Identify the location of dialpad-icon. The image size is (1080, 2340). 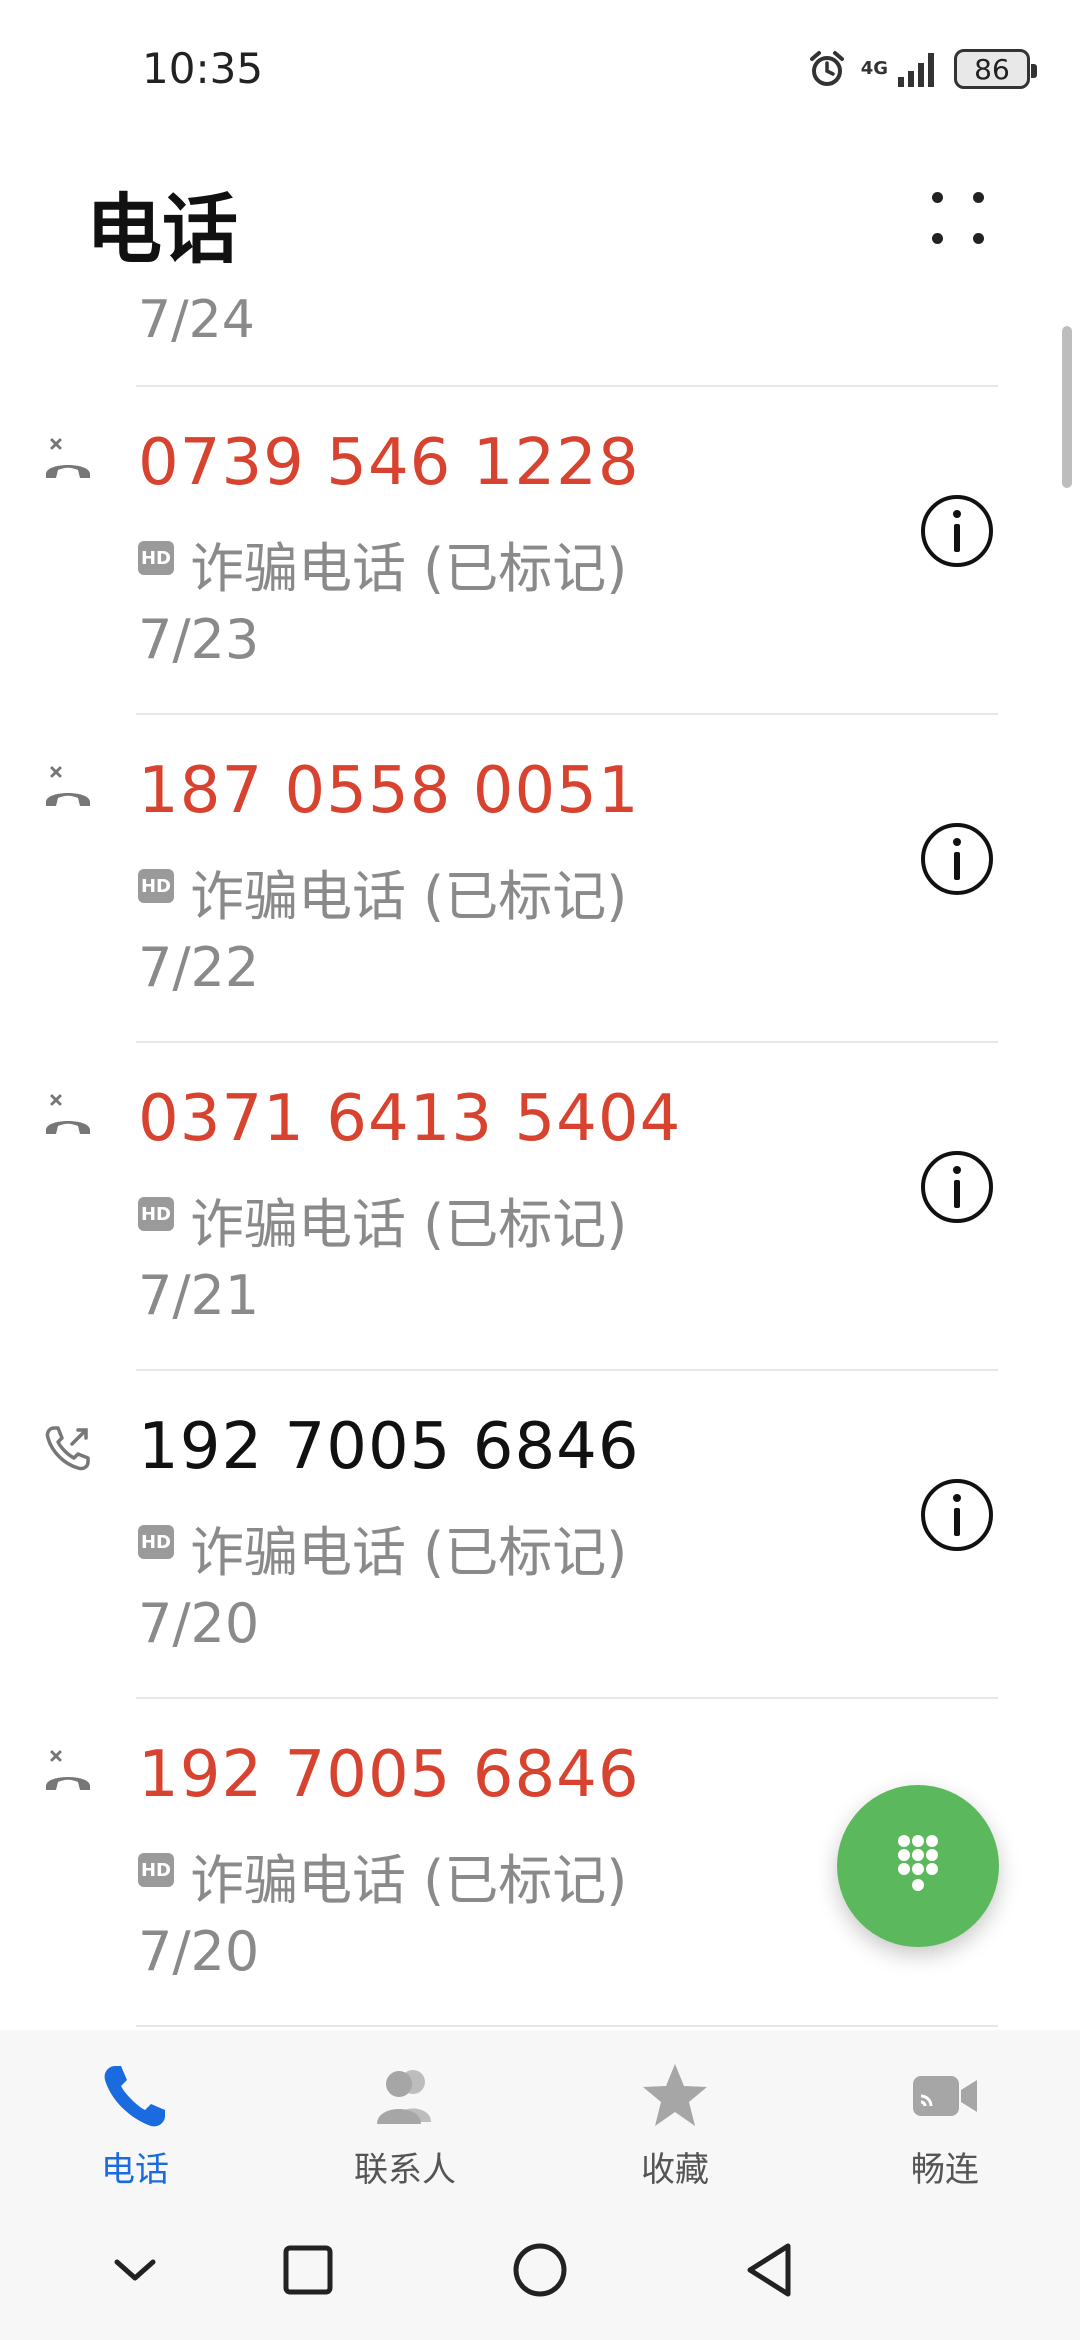
(918, 1863).